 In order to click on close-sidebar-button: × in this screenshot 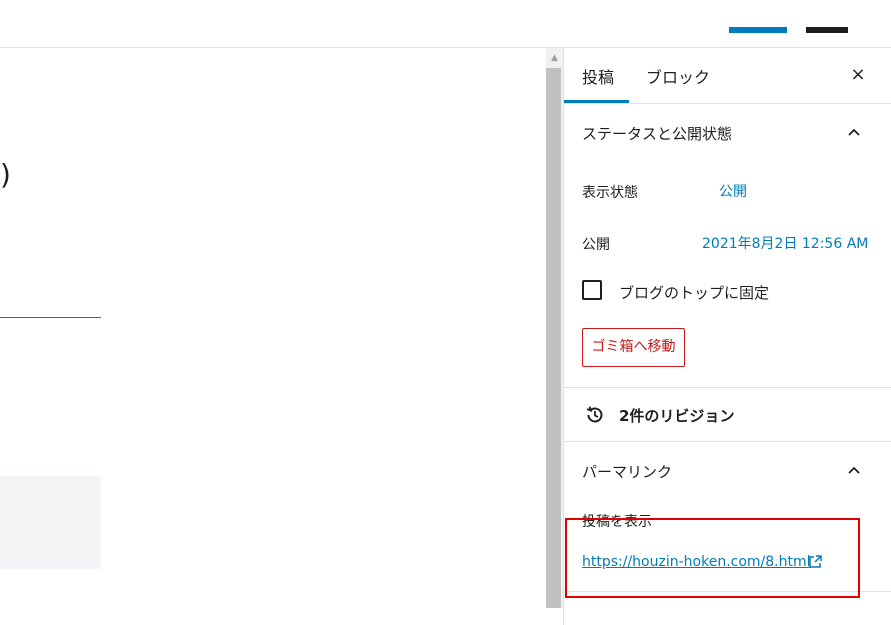, I will do `click(858, 75)`.